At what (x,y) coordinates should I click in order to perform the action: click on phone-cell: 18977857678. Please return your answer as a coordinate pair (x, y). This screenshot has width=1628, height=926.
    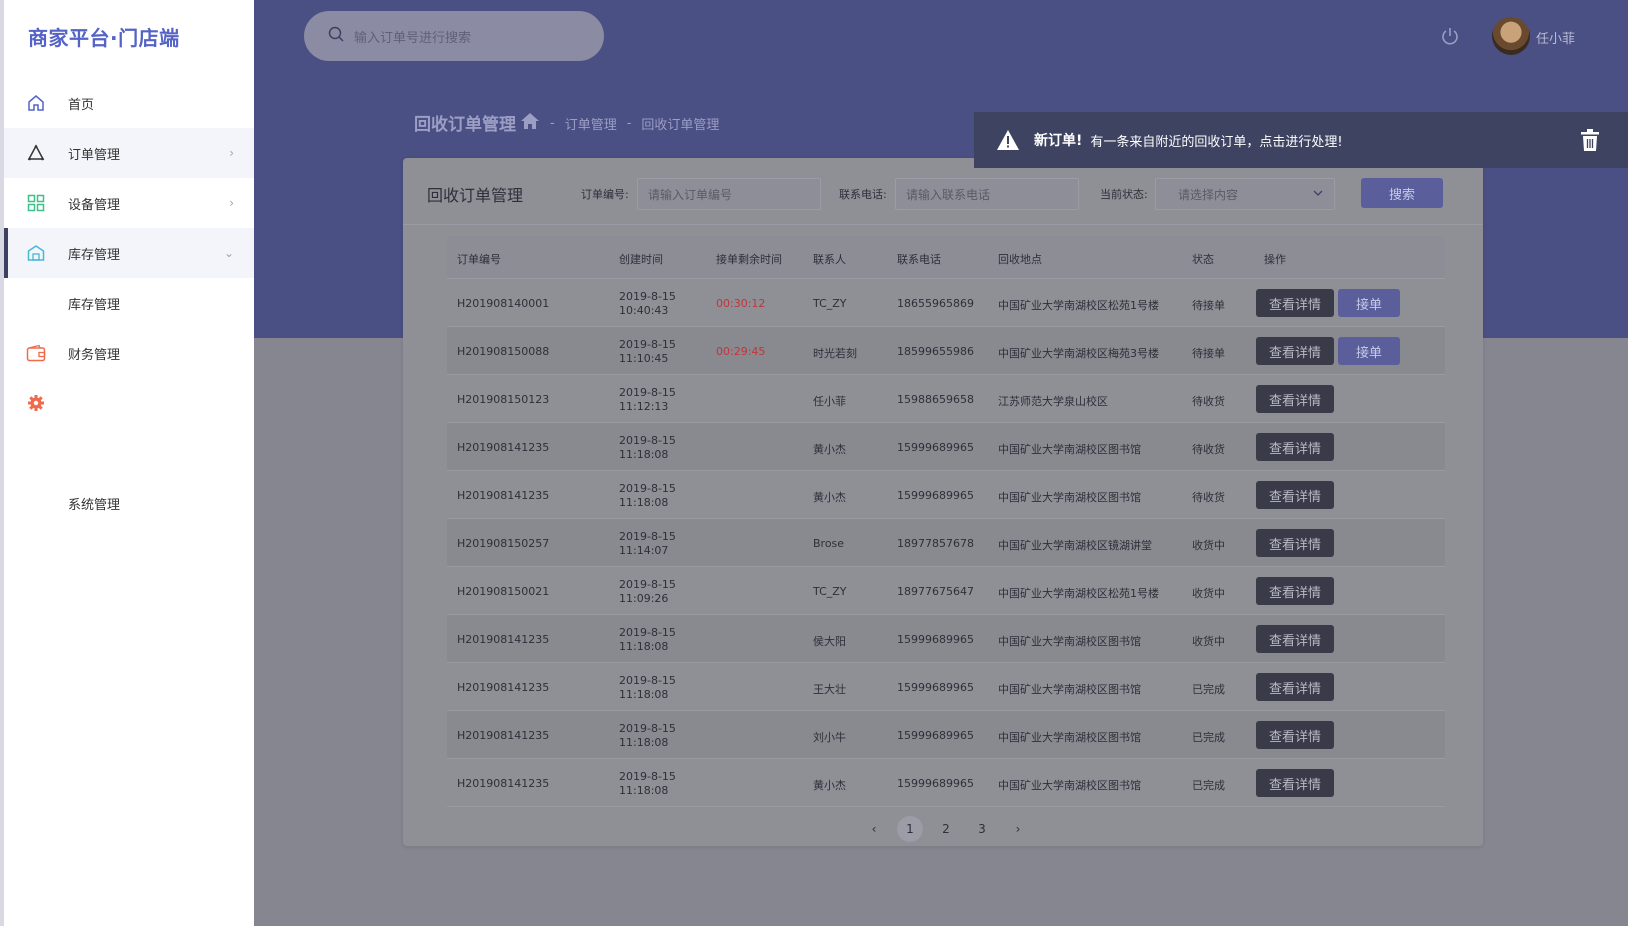
    Looking at the image, I should click on (935, 543).